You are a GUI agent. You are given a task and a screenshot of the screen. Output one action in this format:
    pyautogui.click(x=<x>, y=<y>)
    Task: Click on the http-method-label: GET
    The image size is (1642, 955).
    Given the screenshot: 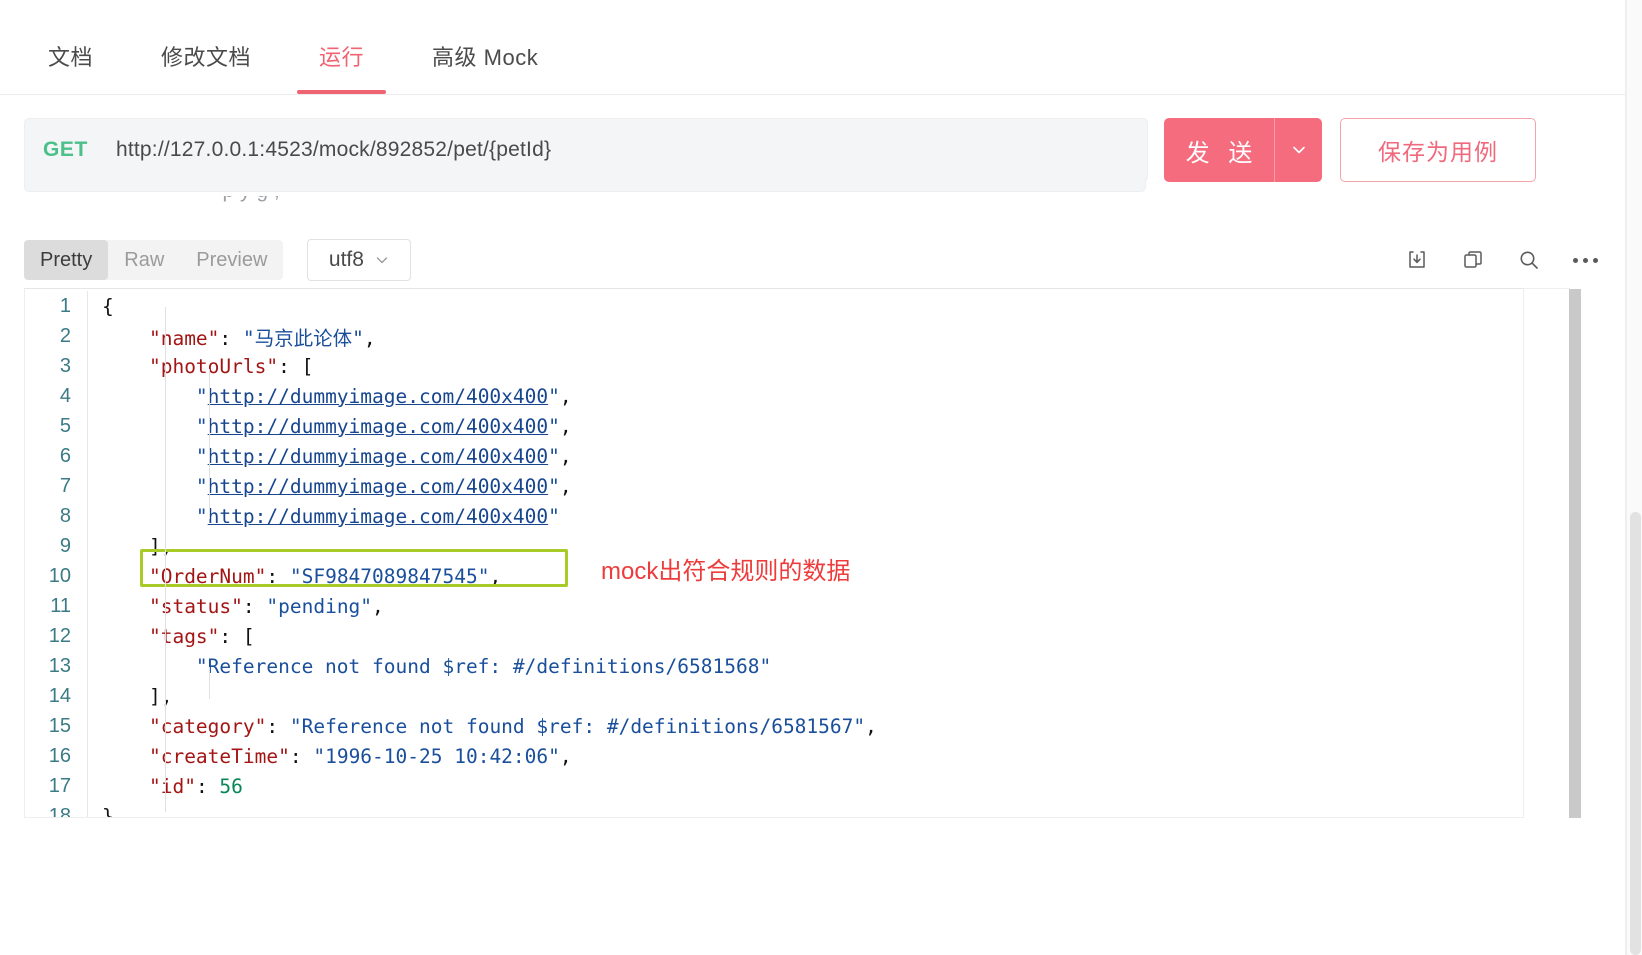 What is the action you would take?
    pyautogui.click(x=65, y=149)
    